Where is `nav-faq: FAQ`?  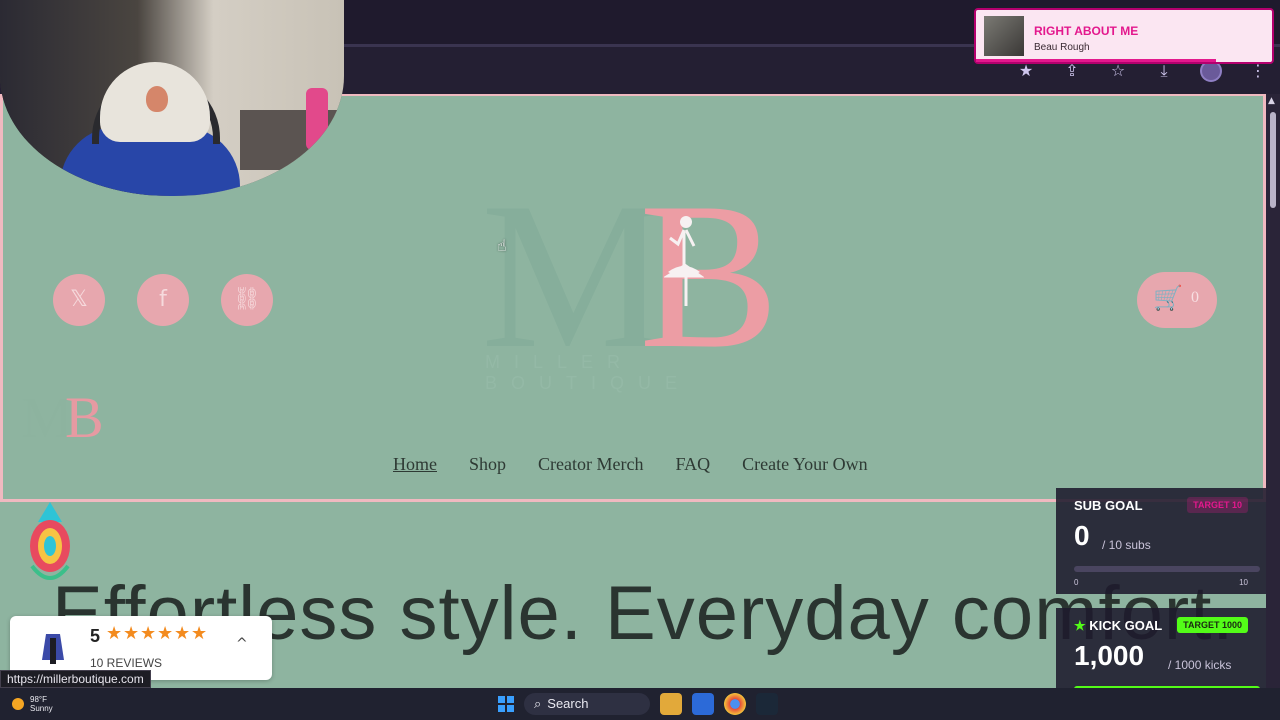 nav-faq: FAQ is located at coordinates (692, 464).